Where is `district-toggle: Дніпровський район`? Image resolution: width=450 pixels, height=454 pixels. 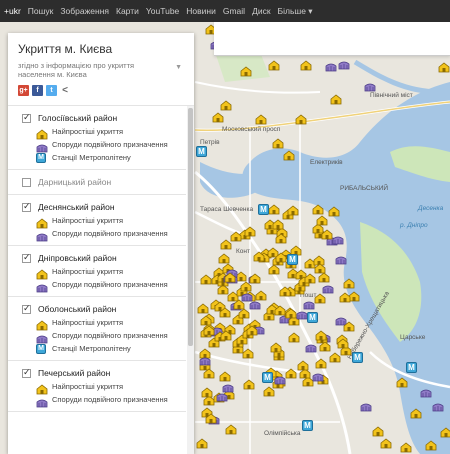 district-toggle: Дніпровський район is located at coordinates (104, 258).